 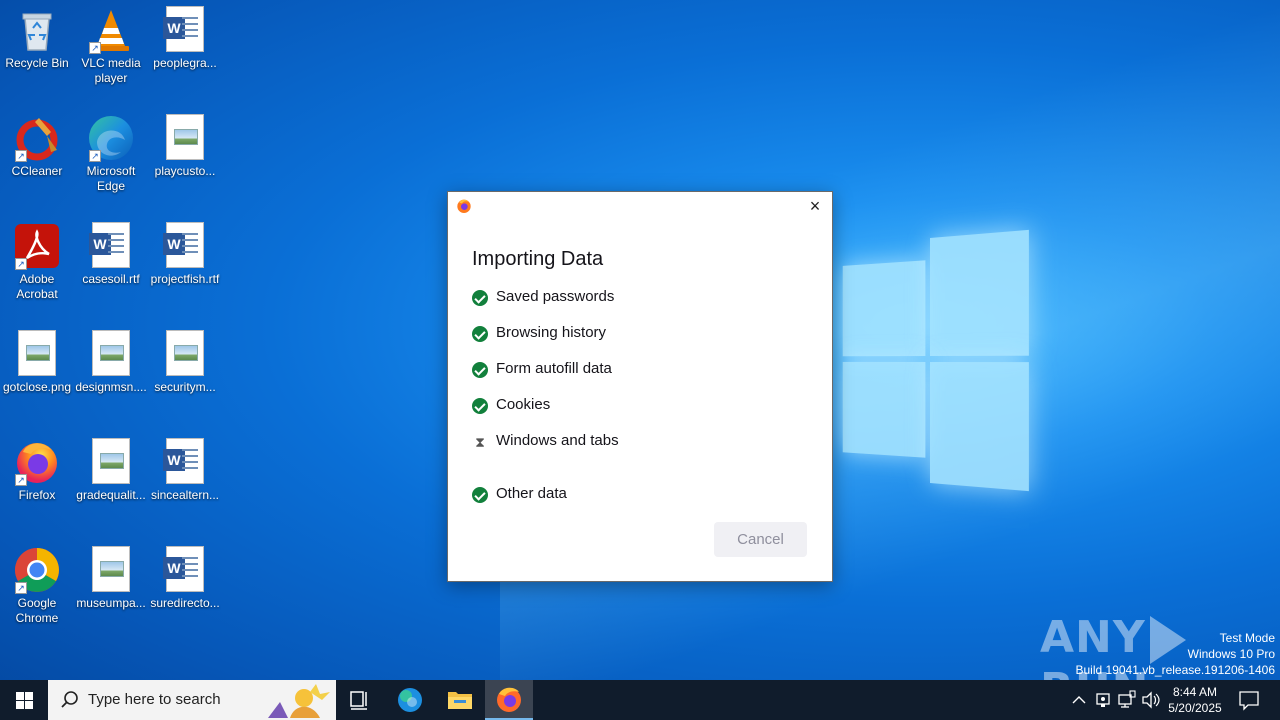 I want to click on cancel-button: Cancel, so click(x=760, y=539).